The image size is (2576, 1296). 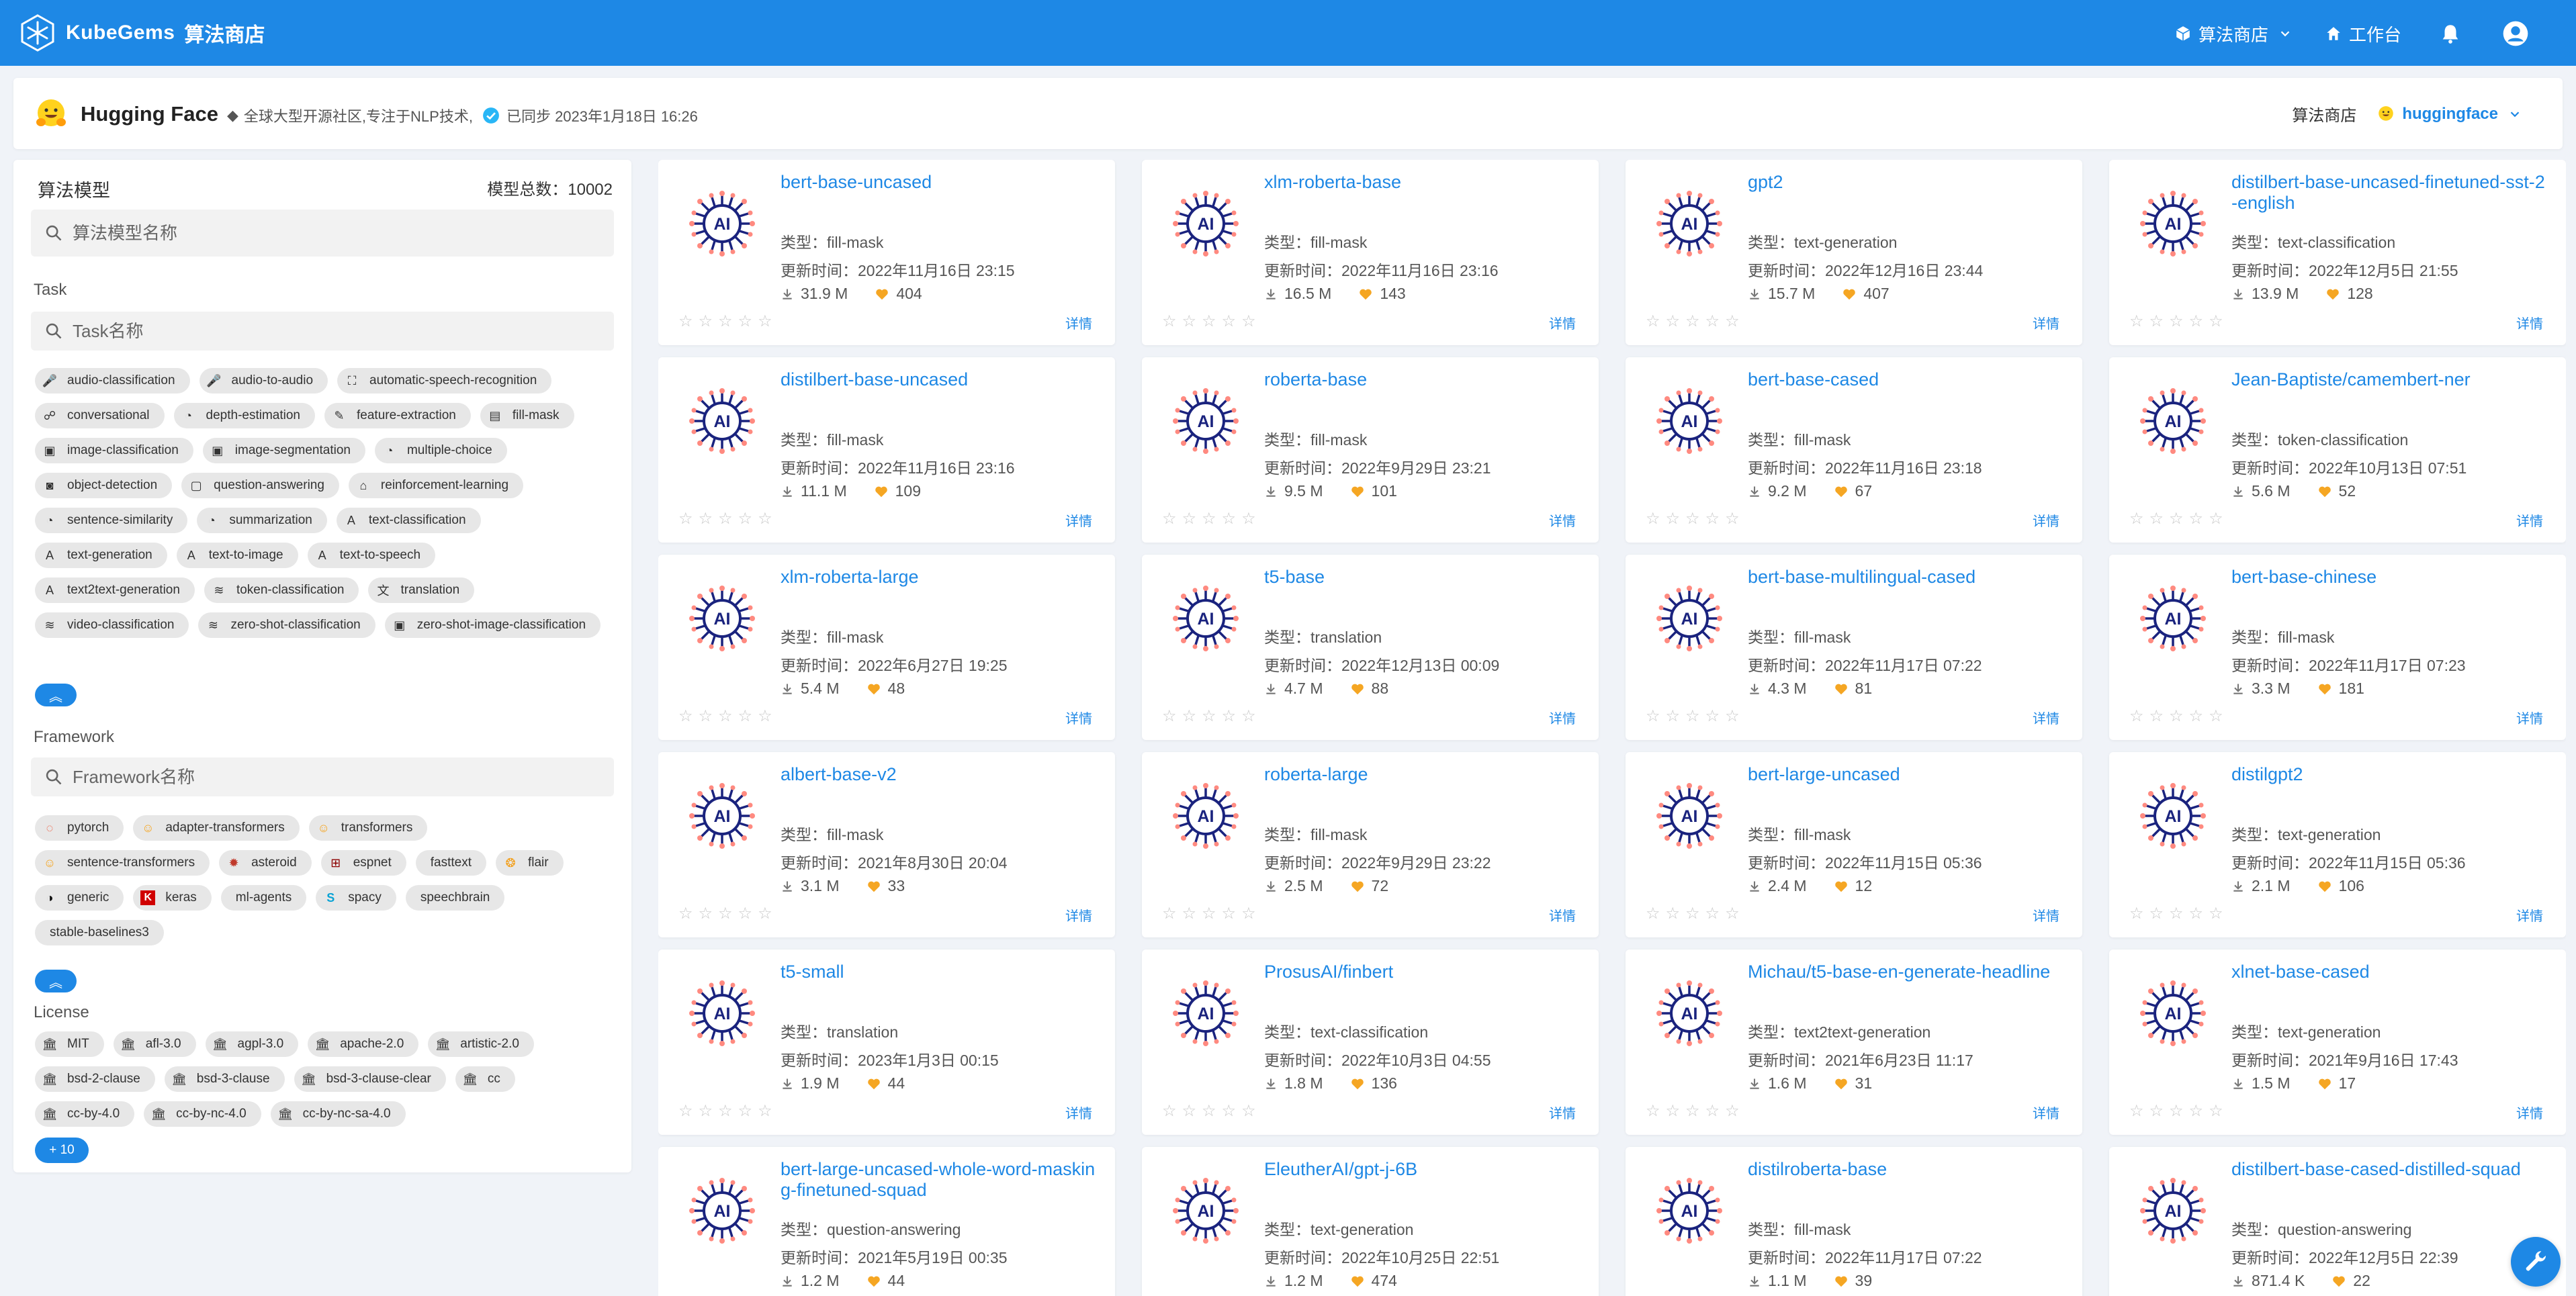 I want to click on task-chip-multiple-choice: ◔ multiple-choice, so click(x=441, y=450).